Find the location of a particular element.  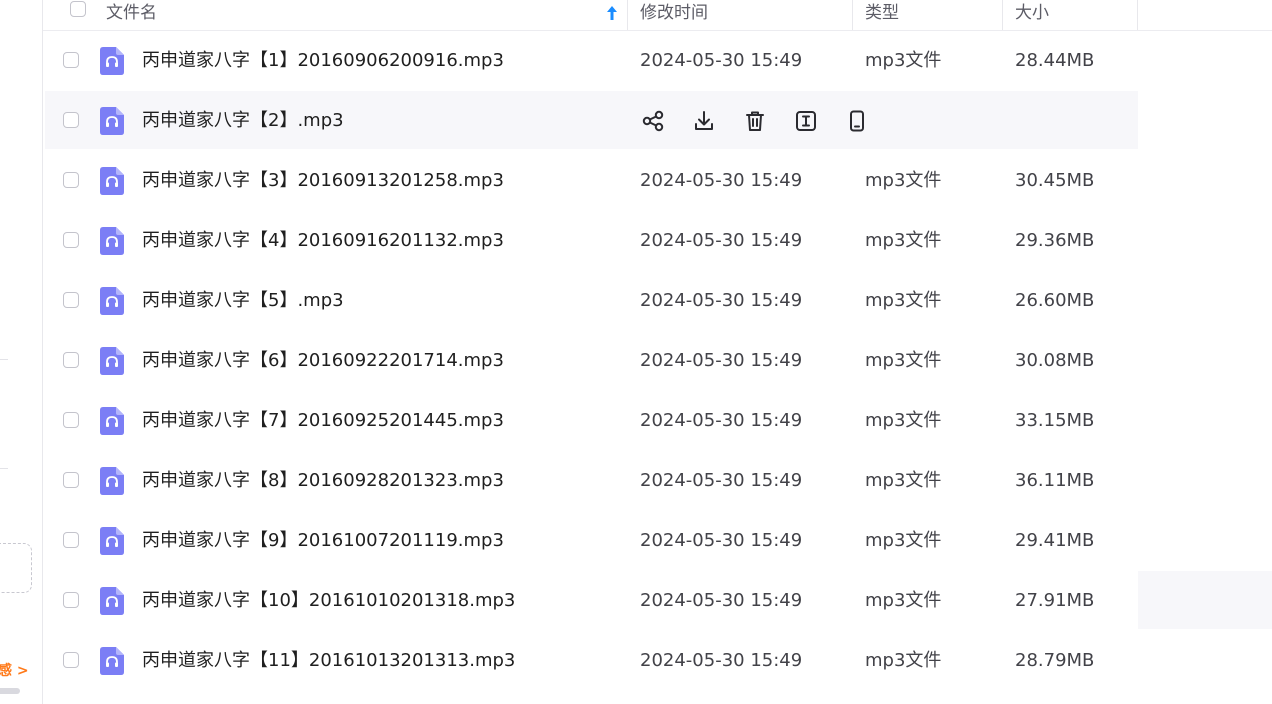

phone-icon is located at coordinates (857, 121).